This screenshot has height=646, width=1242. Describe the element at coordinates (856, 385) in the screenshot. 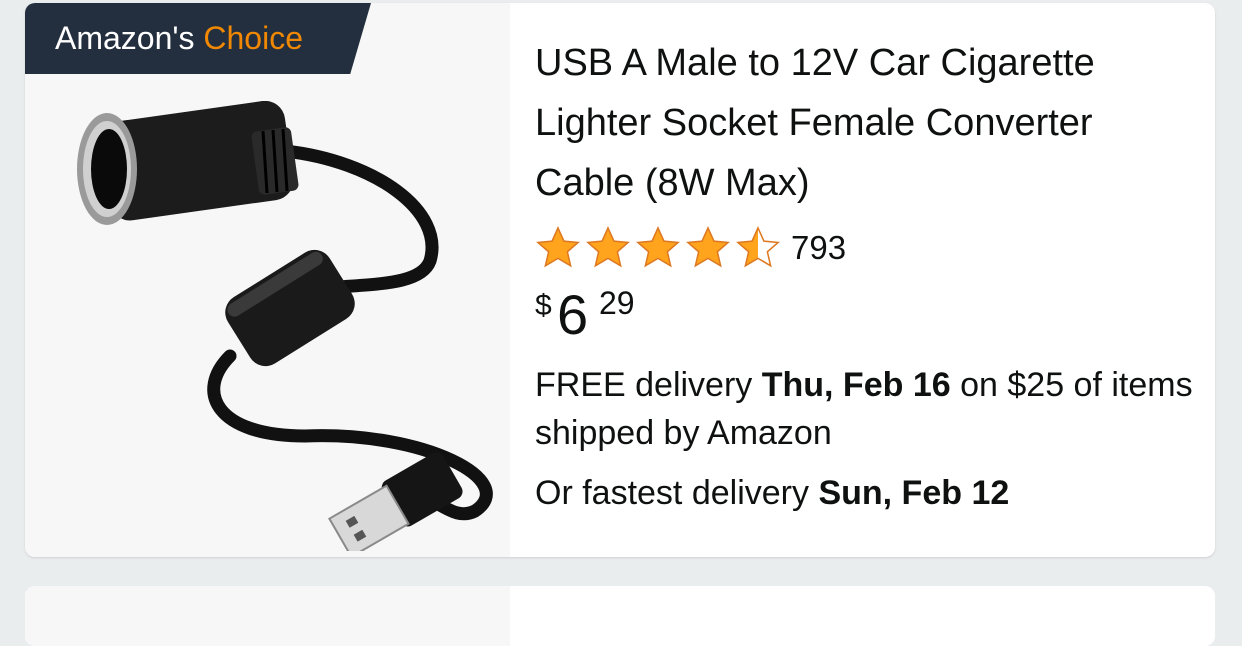

I see `delivery-date: Thu, Feb 16` at that location.